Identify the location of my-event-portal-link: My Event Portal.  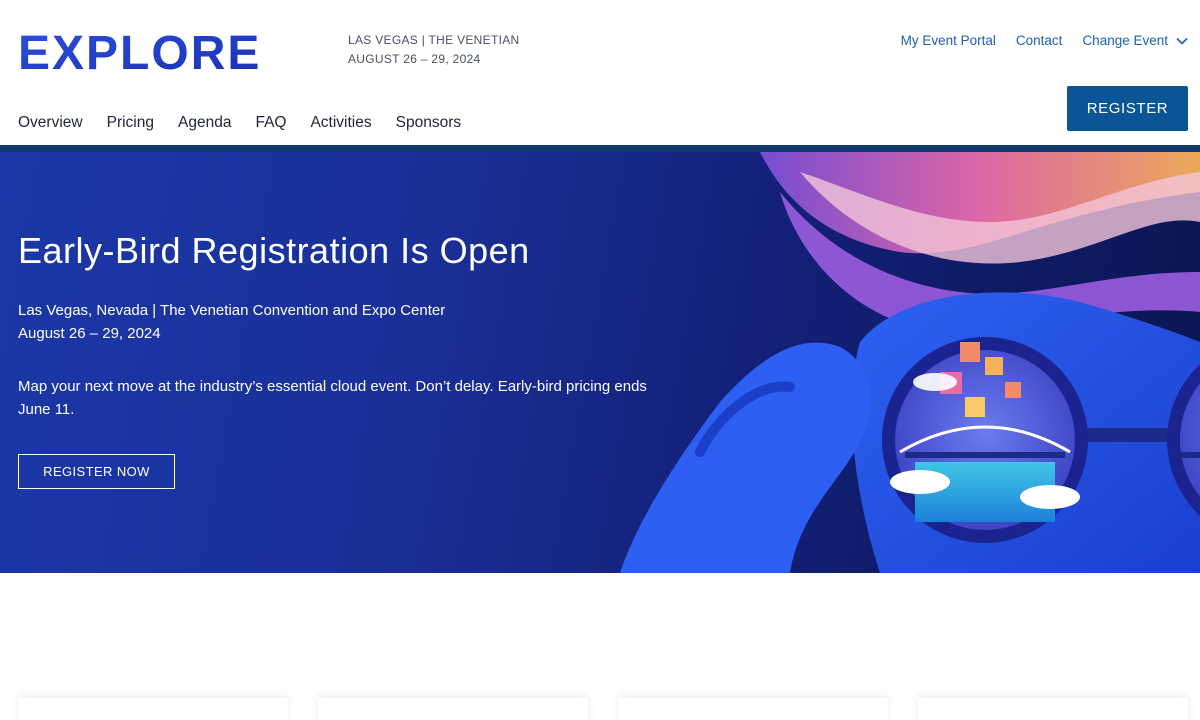
(948, 40).